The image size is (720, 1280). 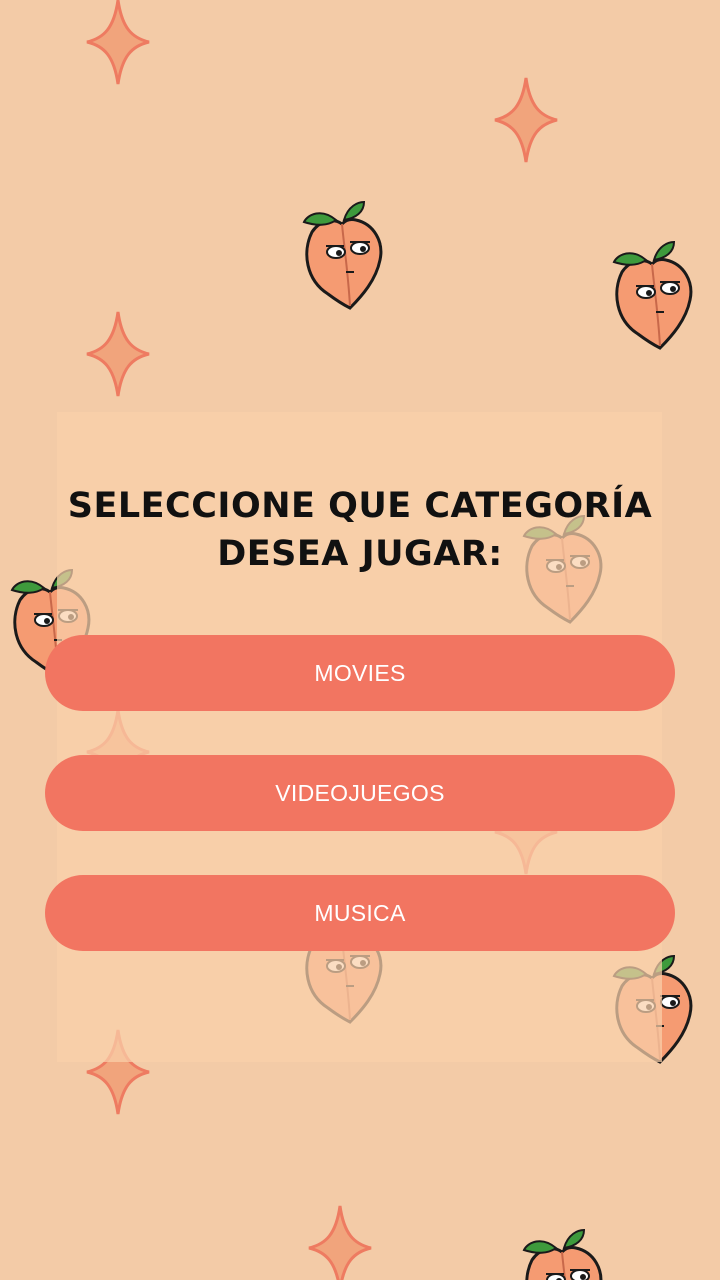 I want to click on title-line-1: SELECCIONE QUE CATEGORÍA, so click(x=360, y=506).